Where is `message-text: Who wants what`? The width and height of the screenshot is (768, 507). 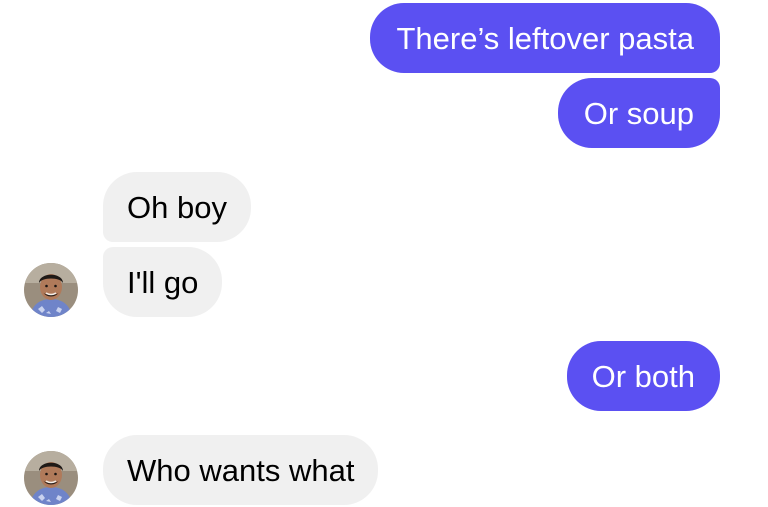
message-text: Who wants what is located at coordinates (241, 470).